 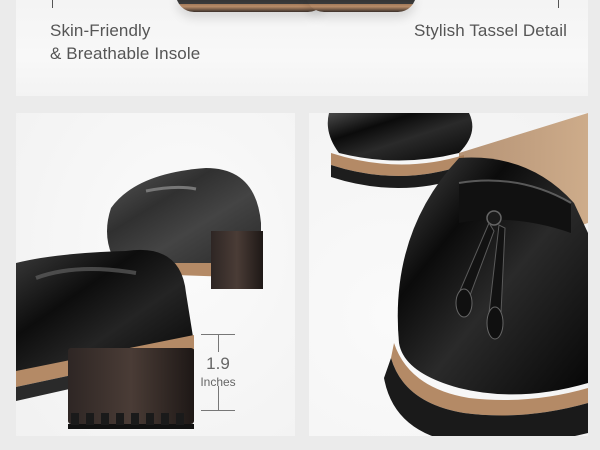 What do you see at coordinates (100, 30) in the screenshot?
I see `insole-caption-line1: Skin-Friendly` at bounding box center [100, 30].